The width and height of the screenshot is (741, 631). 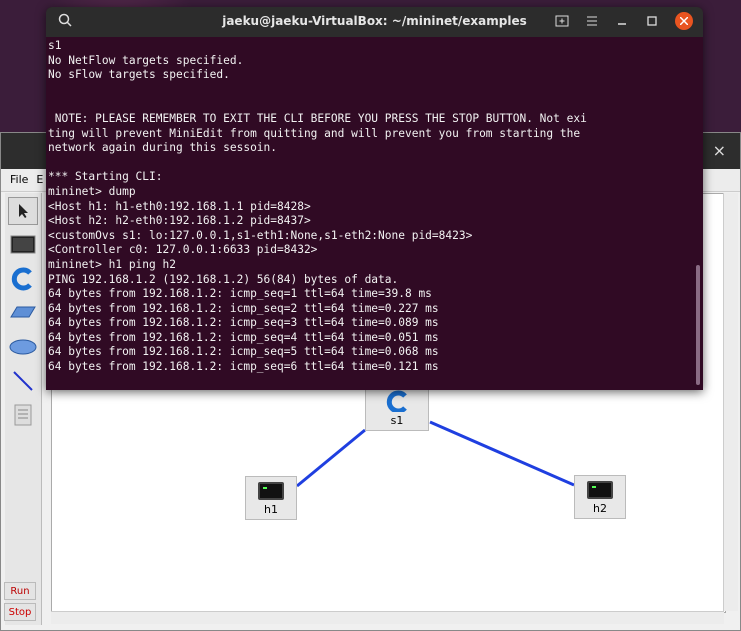 What do you see at coordinates (592, 21) in the screenshot?
I see `hamburger-icon` at bounding box center [592, 21].